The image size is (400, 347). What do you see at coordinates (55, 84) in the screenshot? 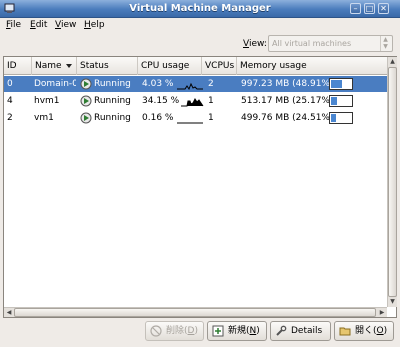
I see `vm-name: Domain-0` at bounding box center [55, 84].